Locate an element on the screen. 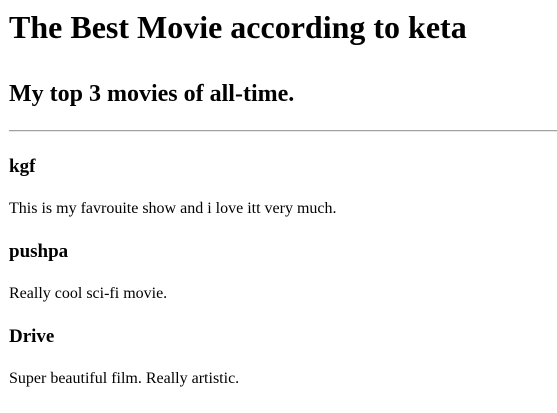 The height and width of the screenshot is (413, 557). movie-description: Really cool sci-fi movie. is located at coordinates (88, 293).